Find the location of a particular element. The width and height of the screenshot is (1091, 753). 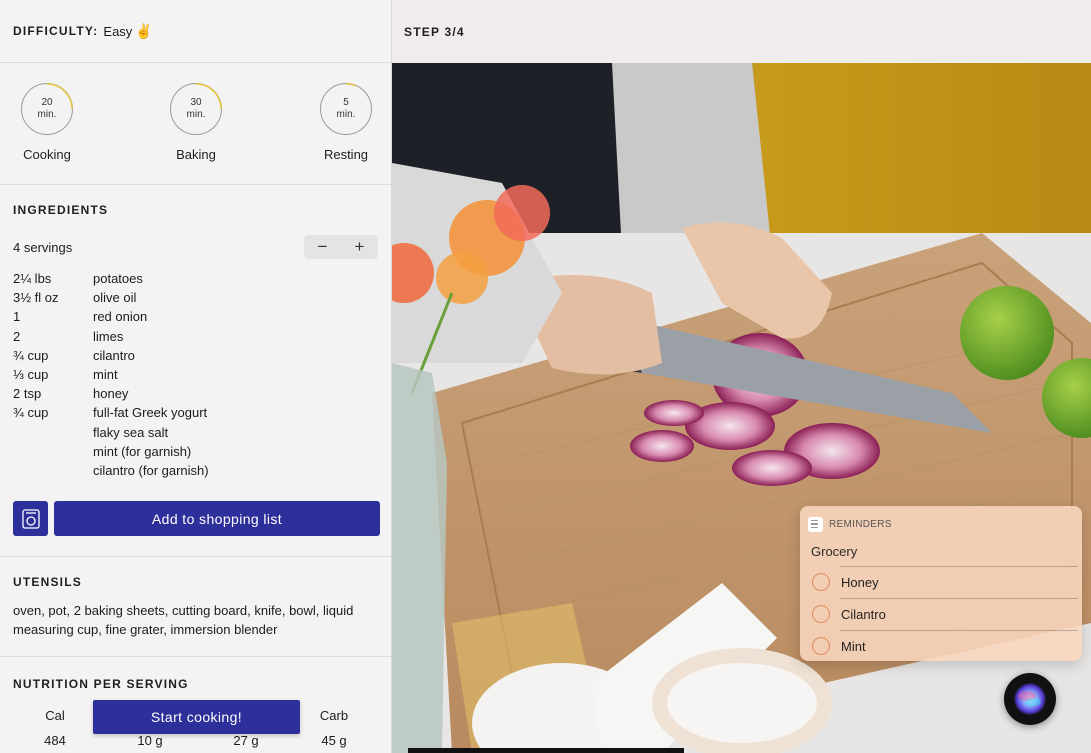

reminder-text: Honey is located at coordinates (860, 582).